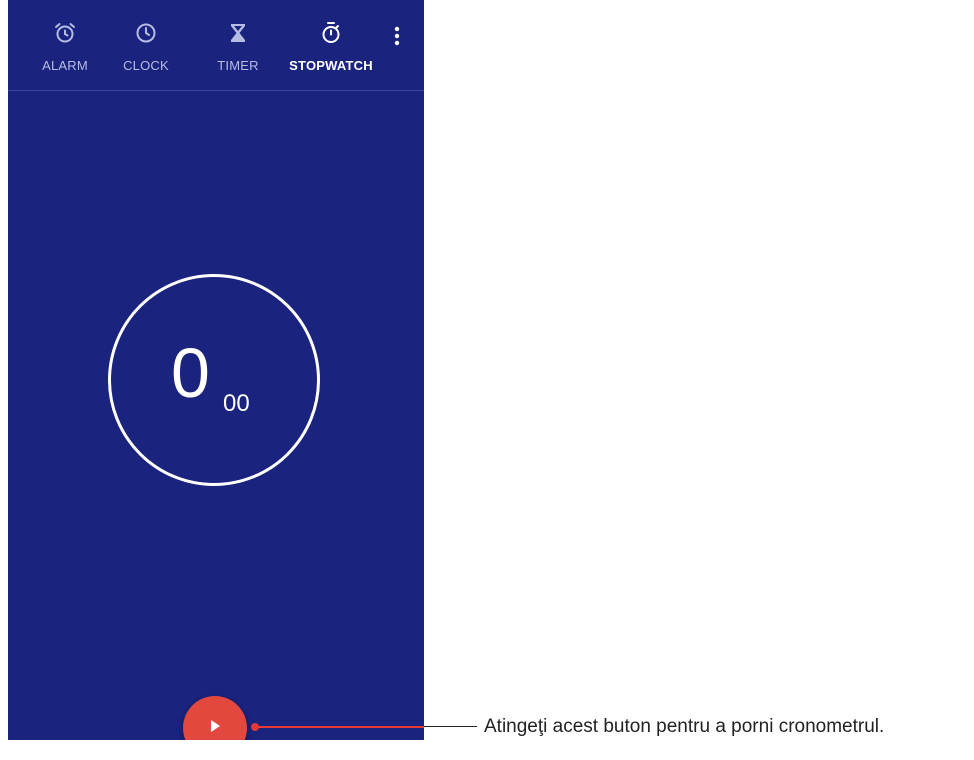 Image resolution: width=974 pixels, height=760 pixels. What do you see at coordinates (65, 65) in the screenshot?
I see `tab-alarm-label: ALARM` at bounding box center [65, 65].